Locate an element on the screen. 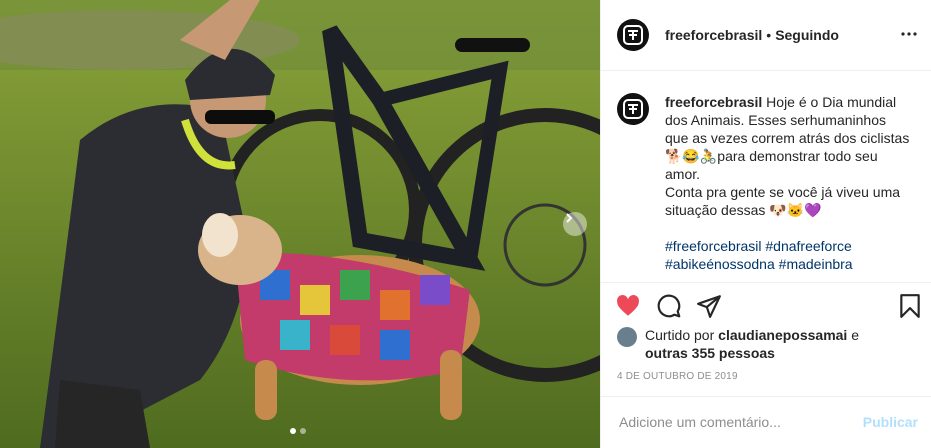 The width and height of the screenshot is (931, 448). liker-avatar is located at coordinates (627, 337).